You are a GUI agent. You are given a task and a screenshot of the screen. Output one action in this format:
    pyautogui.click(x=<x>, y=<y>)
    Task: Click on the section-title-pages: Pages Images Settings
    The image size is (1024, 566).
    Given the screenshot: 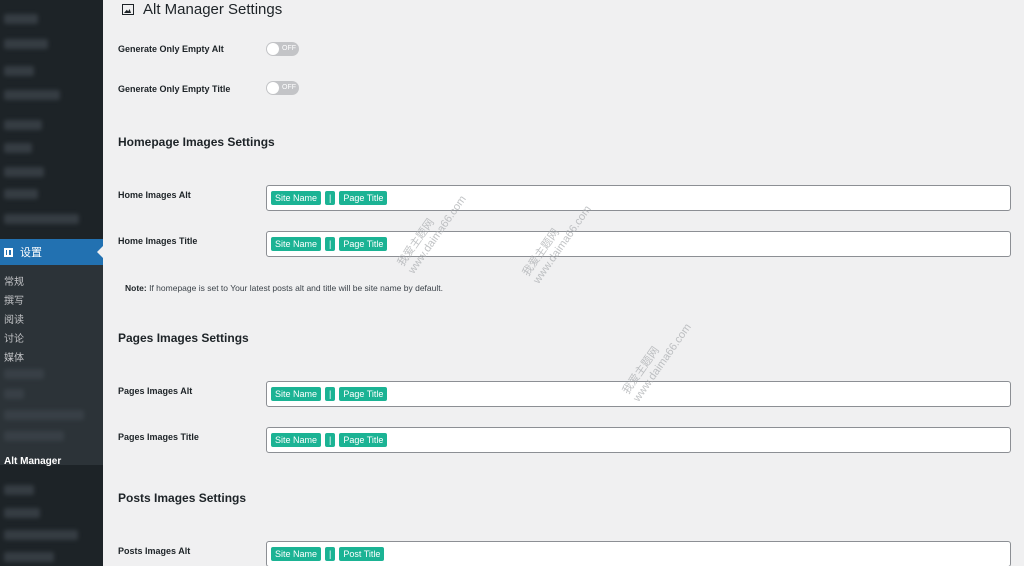 What is the action you would take?
    pyautogui.click(x=183, y=338)
    